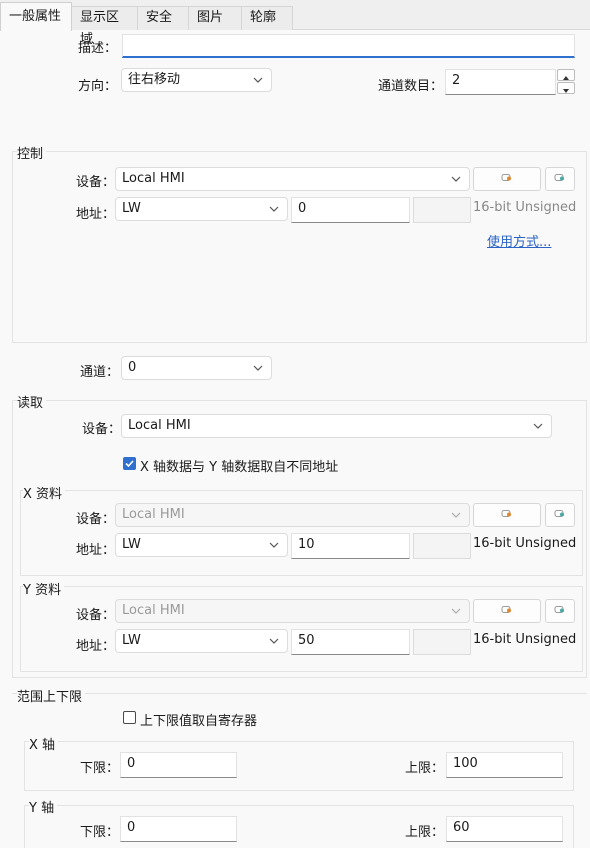 The image size is (590, 848). I want to click on direction-select: 往右移动, so click(196, 80).